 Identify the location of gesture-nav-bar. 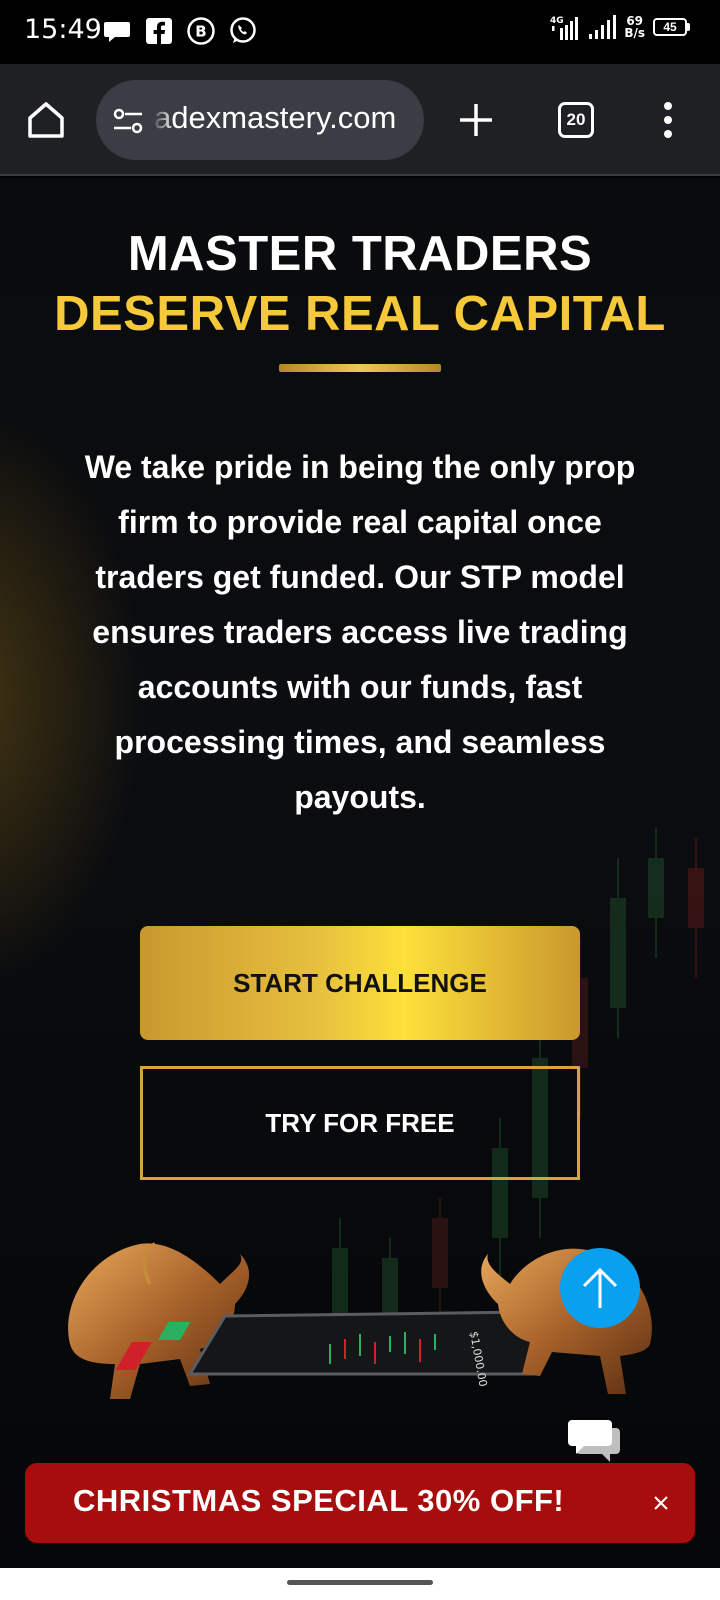
(360, 1584).